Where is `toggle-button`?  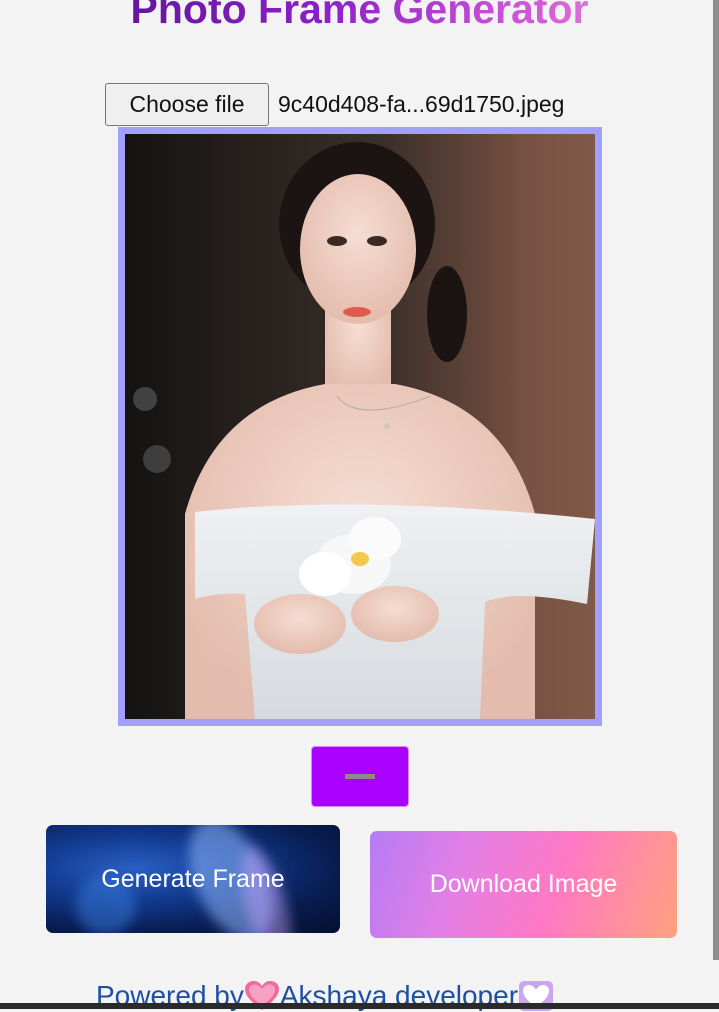 toggle-button is located at coordinates (360, 776).